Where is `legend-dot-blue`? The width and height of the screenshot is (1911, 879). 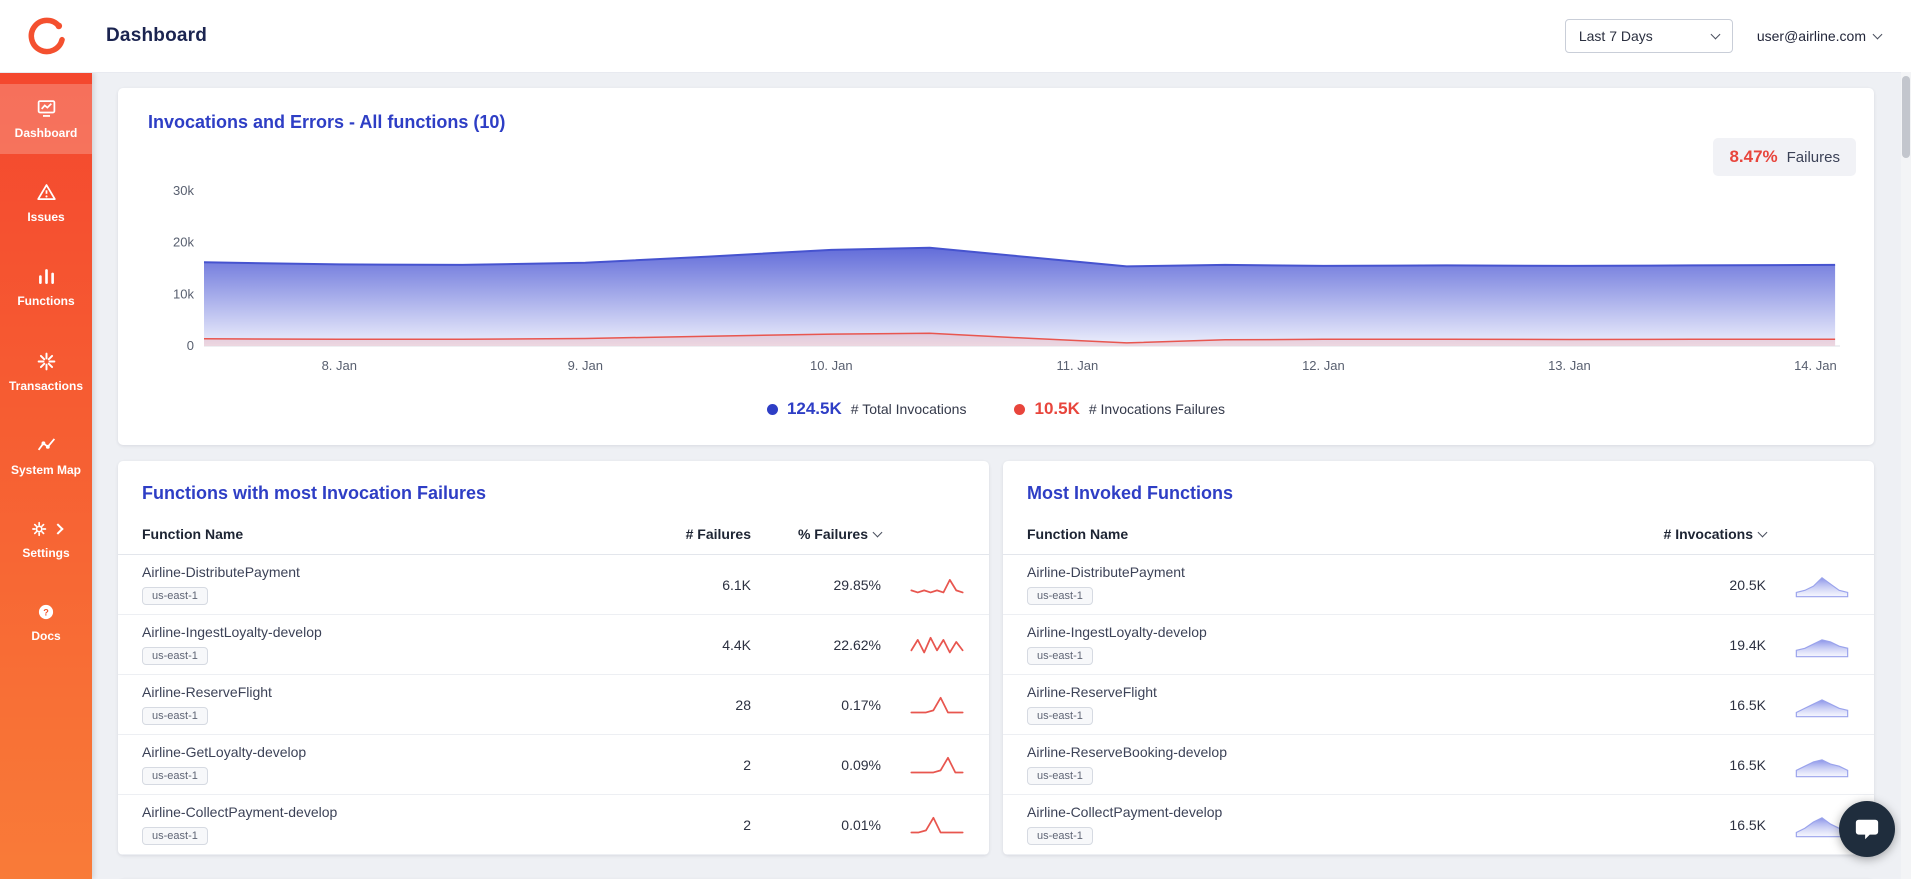 legend-dot-blue is located at coordinates (772, 409).